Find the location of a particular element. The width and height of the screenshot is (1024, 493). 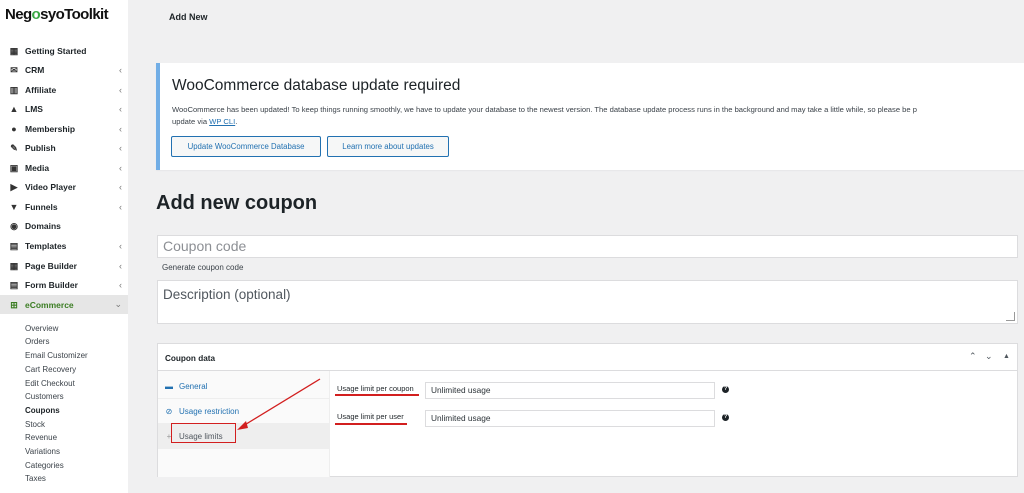

grid-icon: ▦ is located at coordinates (14, 50).